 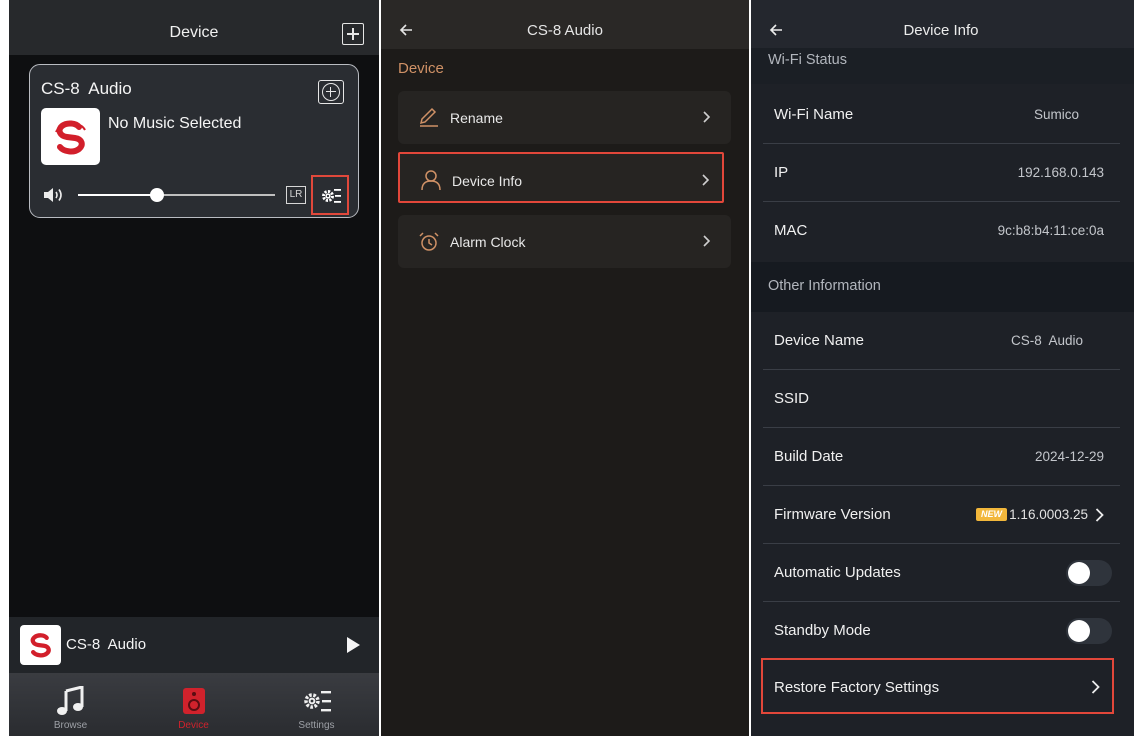 I want to click on section-header: Wi-Fi Status, so click(x=807, y=60).